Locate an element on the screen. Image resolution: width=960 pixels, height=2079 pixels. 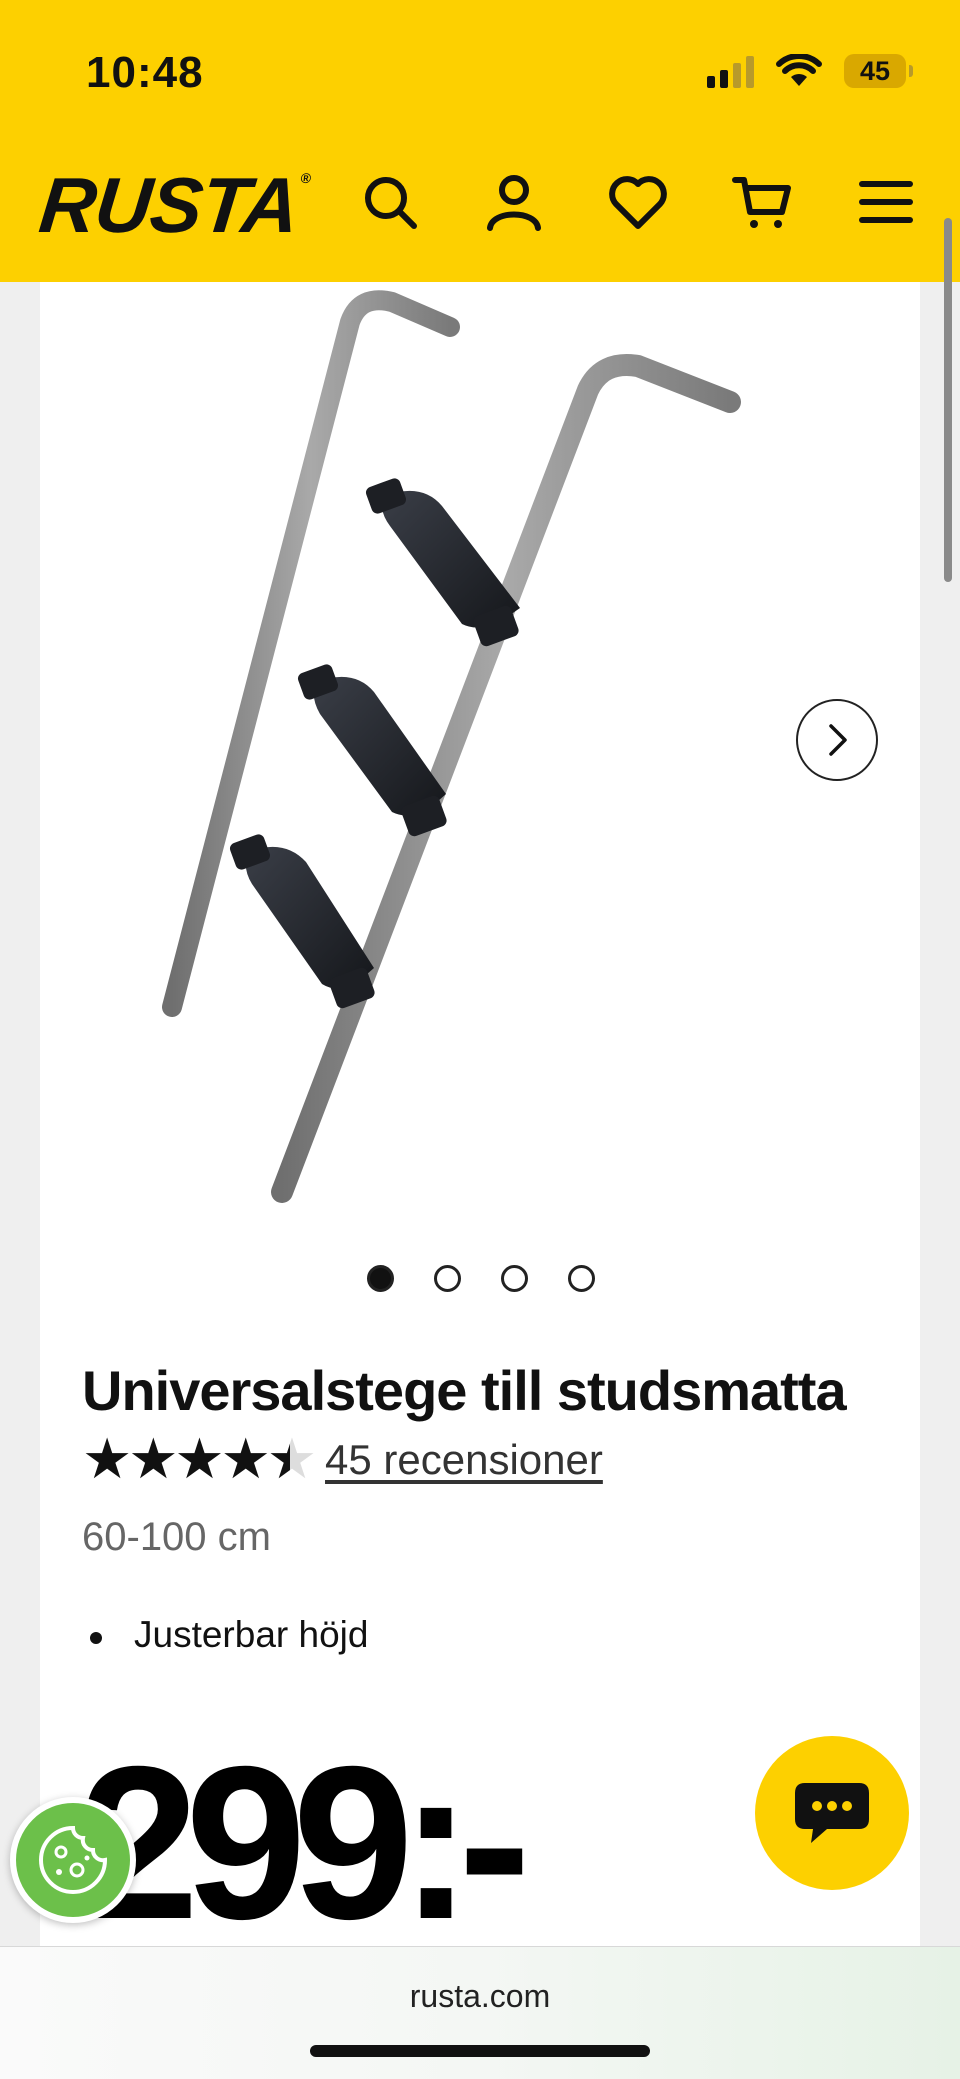
search-icon is located at coordinates (390, 202).